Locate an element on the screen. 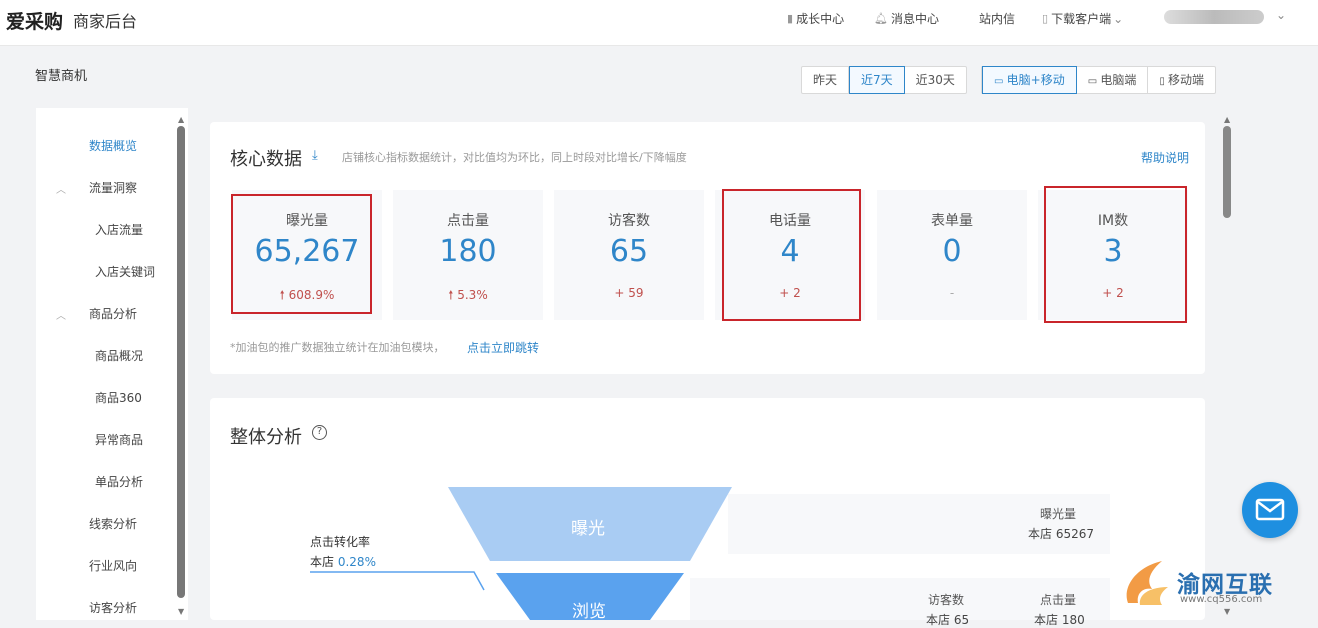 The width and height of the screenshot is (1318, 628). message-float-button is located at coordinates (1270, 510).